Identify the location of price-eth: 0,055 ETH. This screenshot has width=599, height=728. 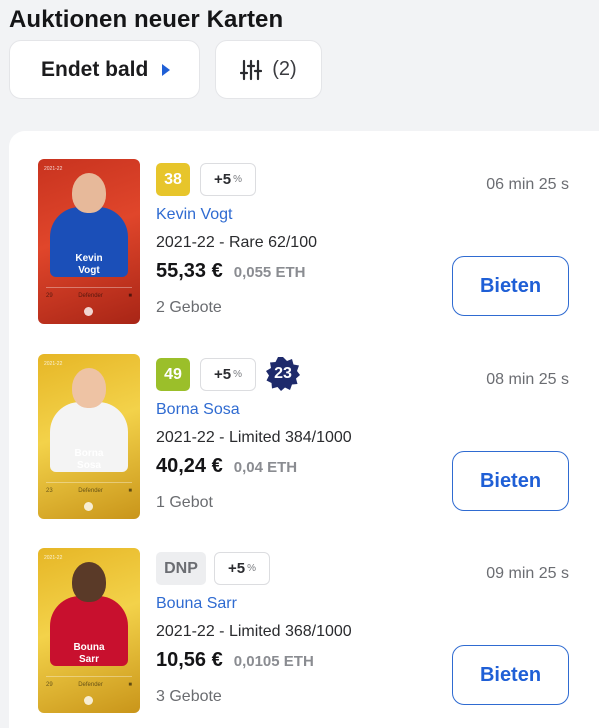
(269, 272).